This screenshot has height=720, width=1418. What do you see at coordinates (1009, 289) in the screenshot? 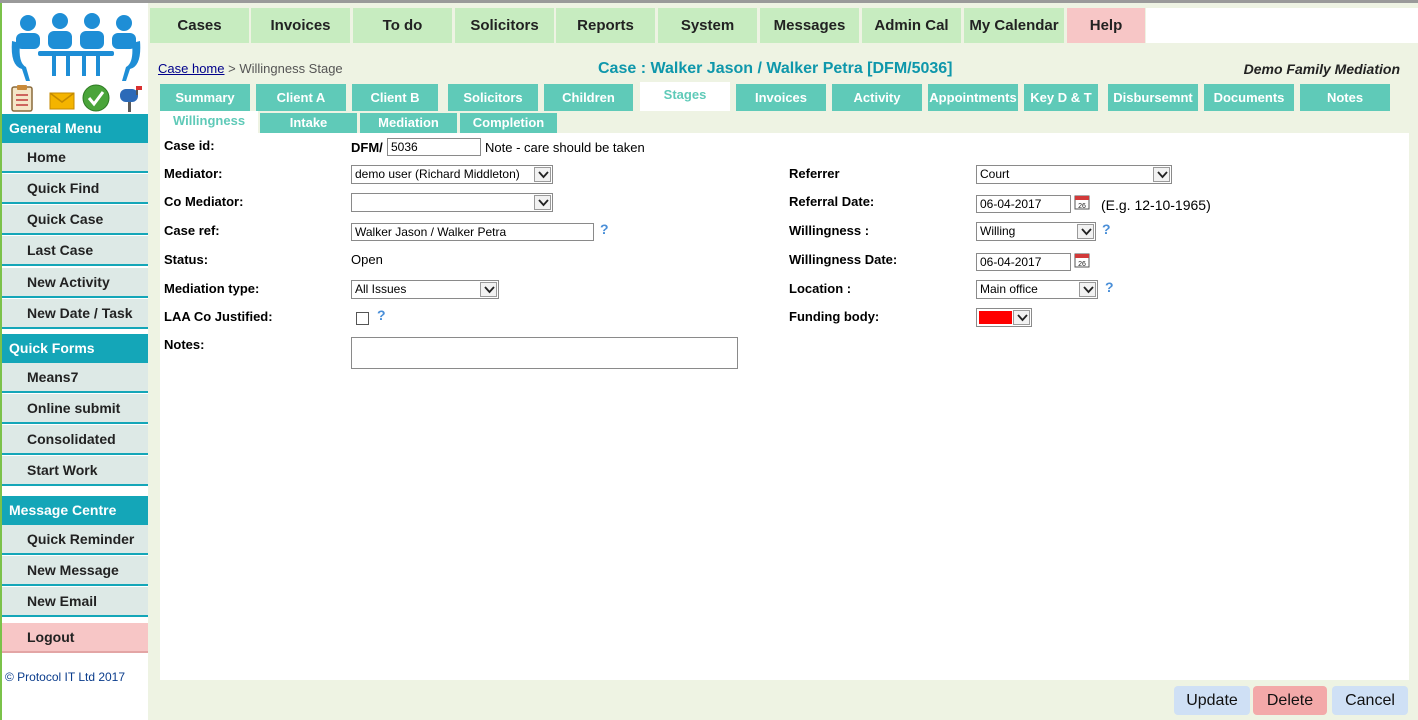
I see `location-selected-value: Main office` at bounding box center [1009, 289].